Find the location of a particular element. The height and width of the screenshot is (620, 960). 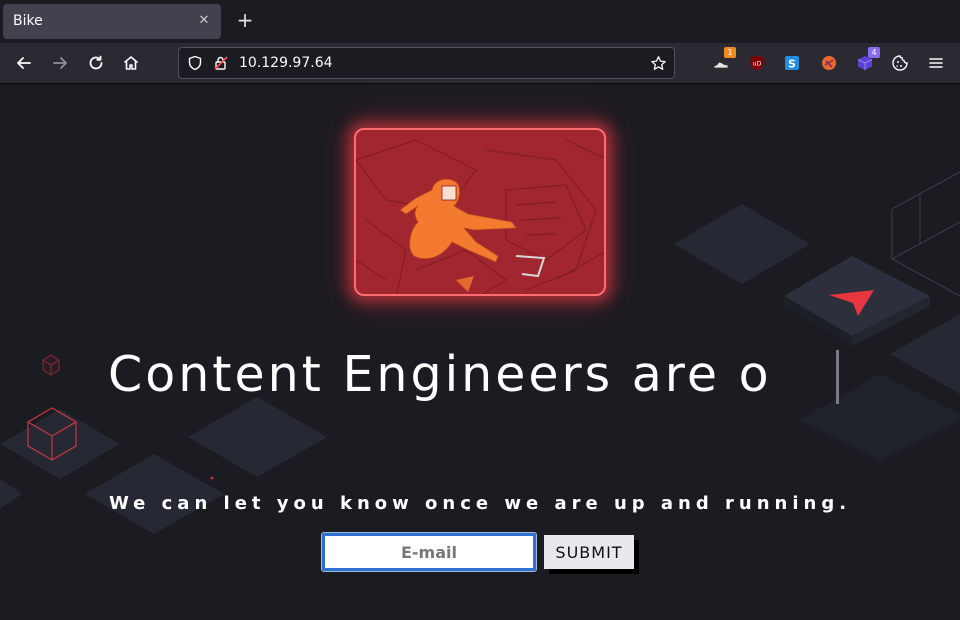

navigation-toolbar: 10.129.97.64 1 uD S 4 is located at coordinates (480, 63).